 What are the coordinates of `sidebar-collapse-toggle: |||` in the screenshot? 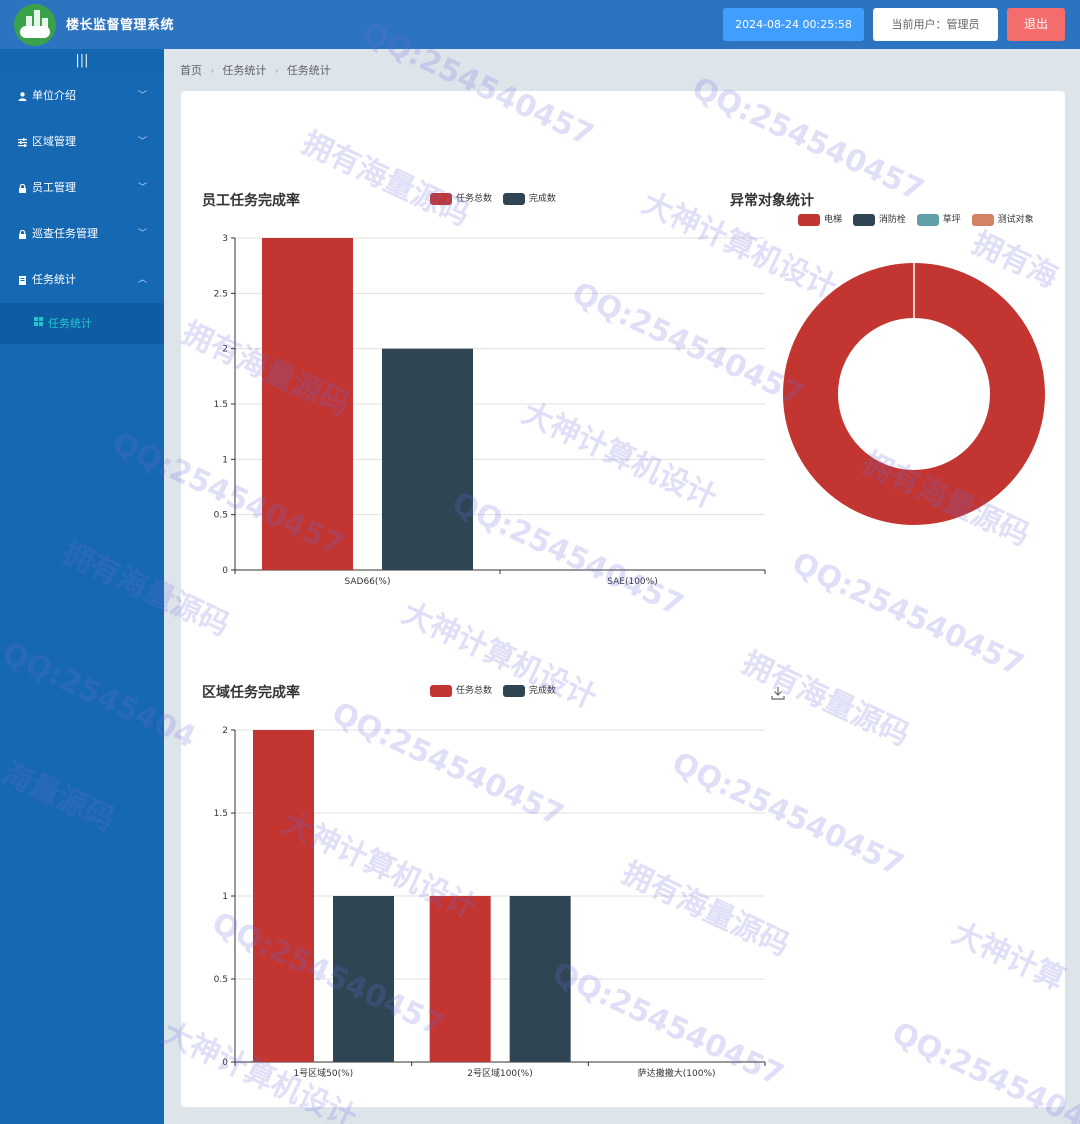 It's located at (82, 61).